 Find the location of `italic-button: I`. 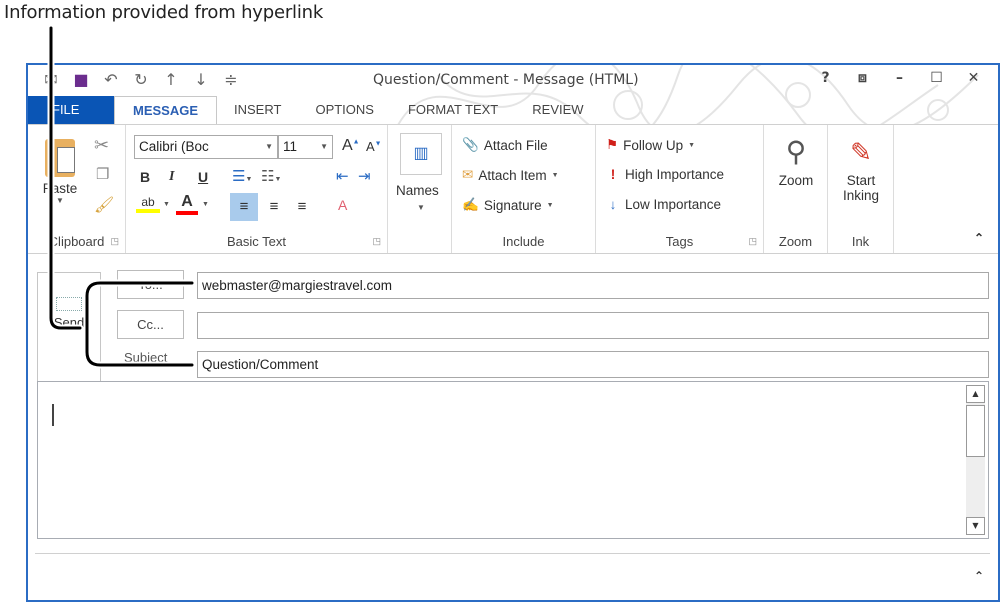

italic-button: I is located at coordinates (171, 177).